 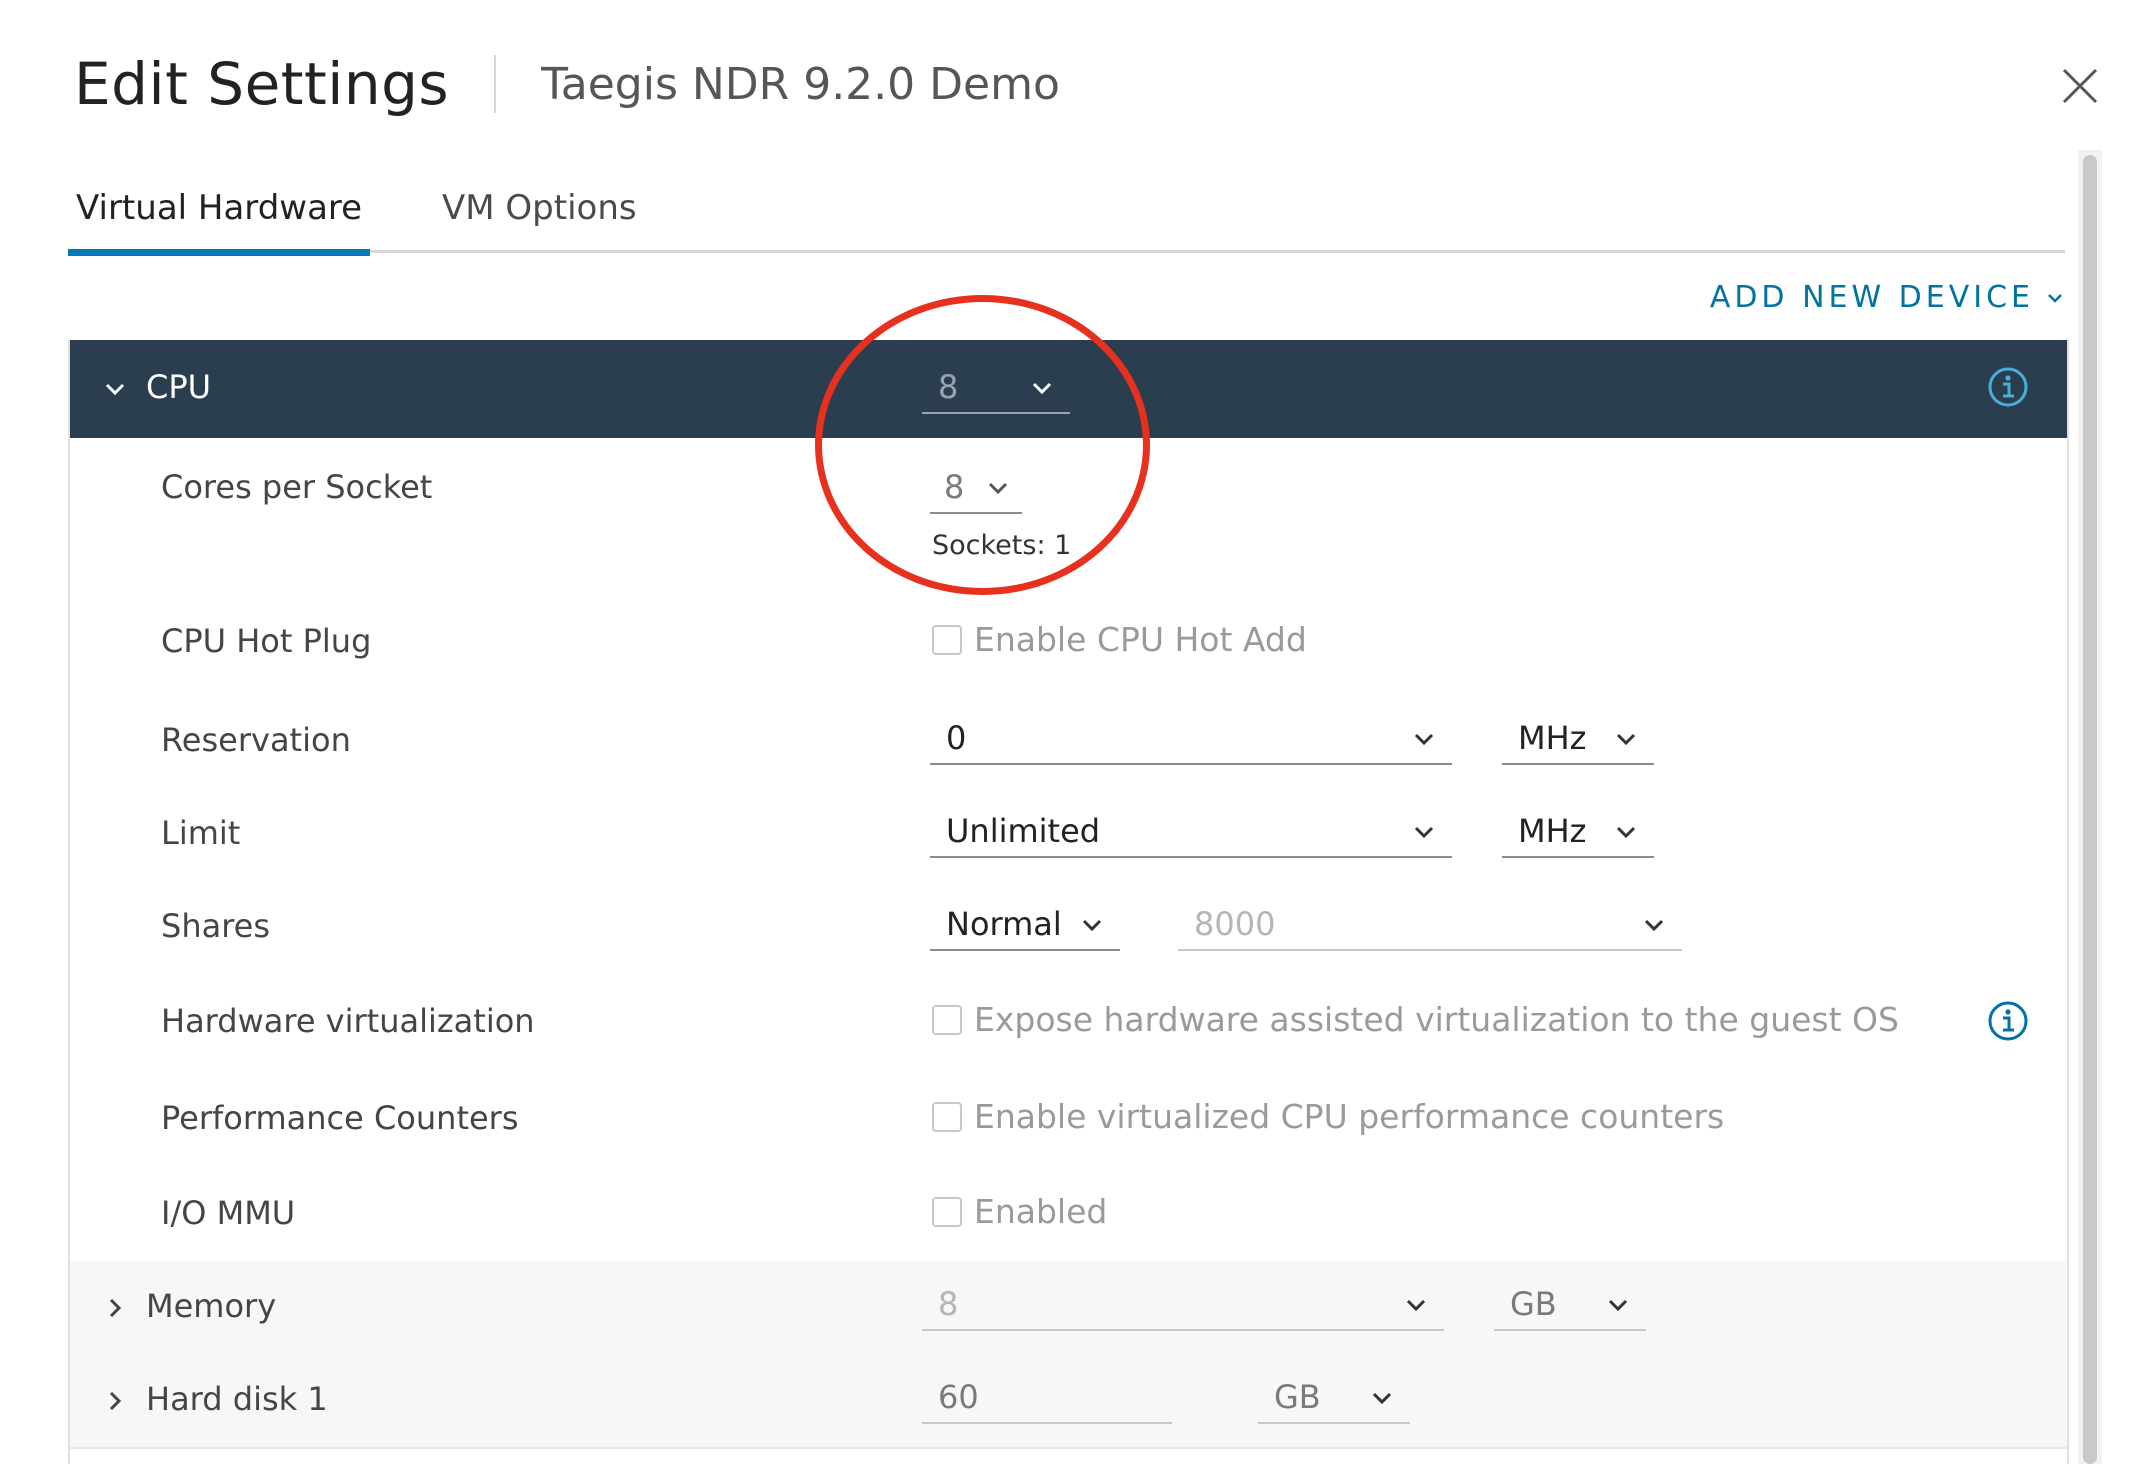 I want to click on cpu-count-select: 8, so click(x=996, y=389).